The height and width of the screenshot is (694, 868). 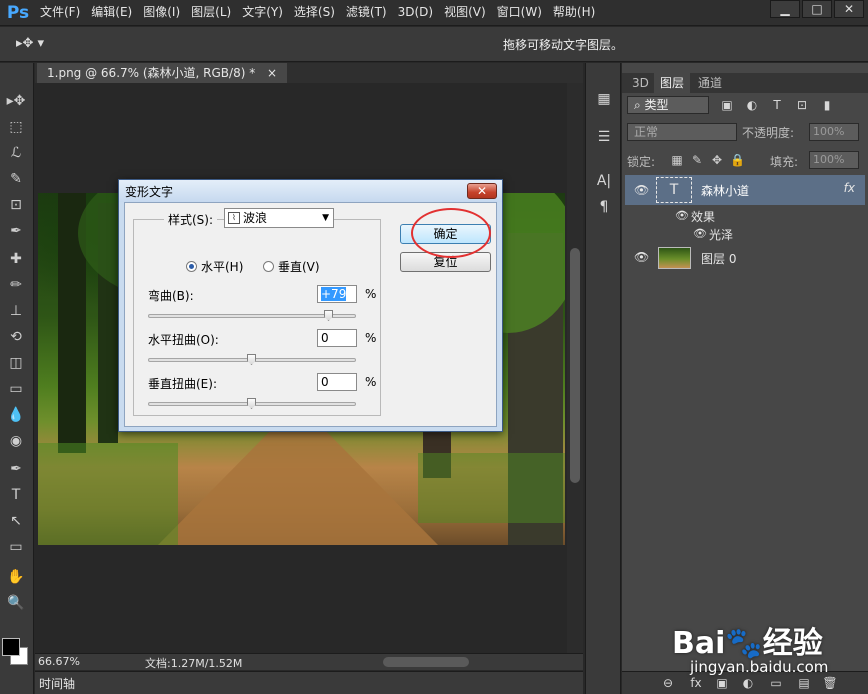 I want to click on document-tab-close-icon: ×, so click(x=272, y=73).